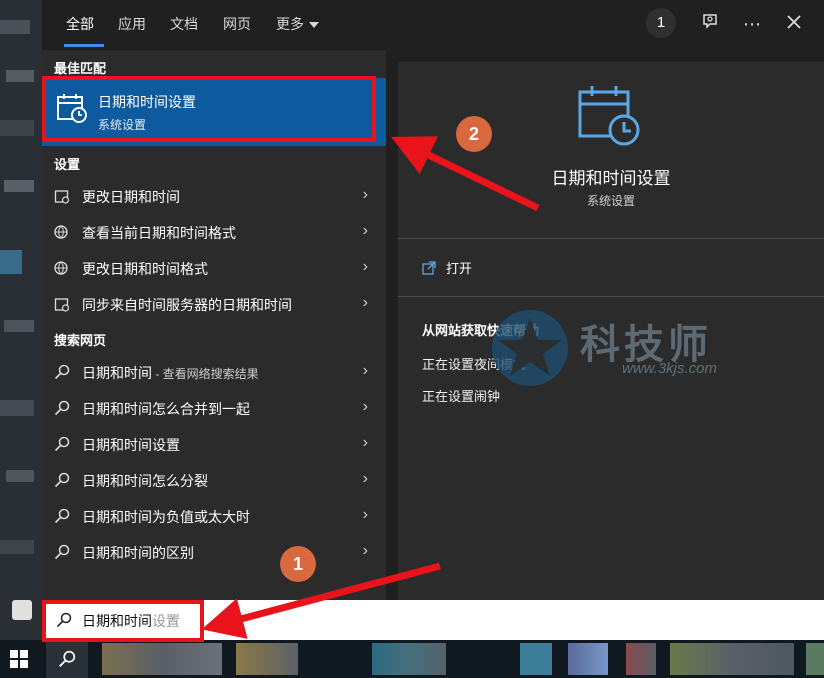 The width and height of the screenshot is (824, 678). I want to click on arrow-to-search, so click(321, 600).